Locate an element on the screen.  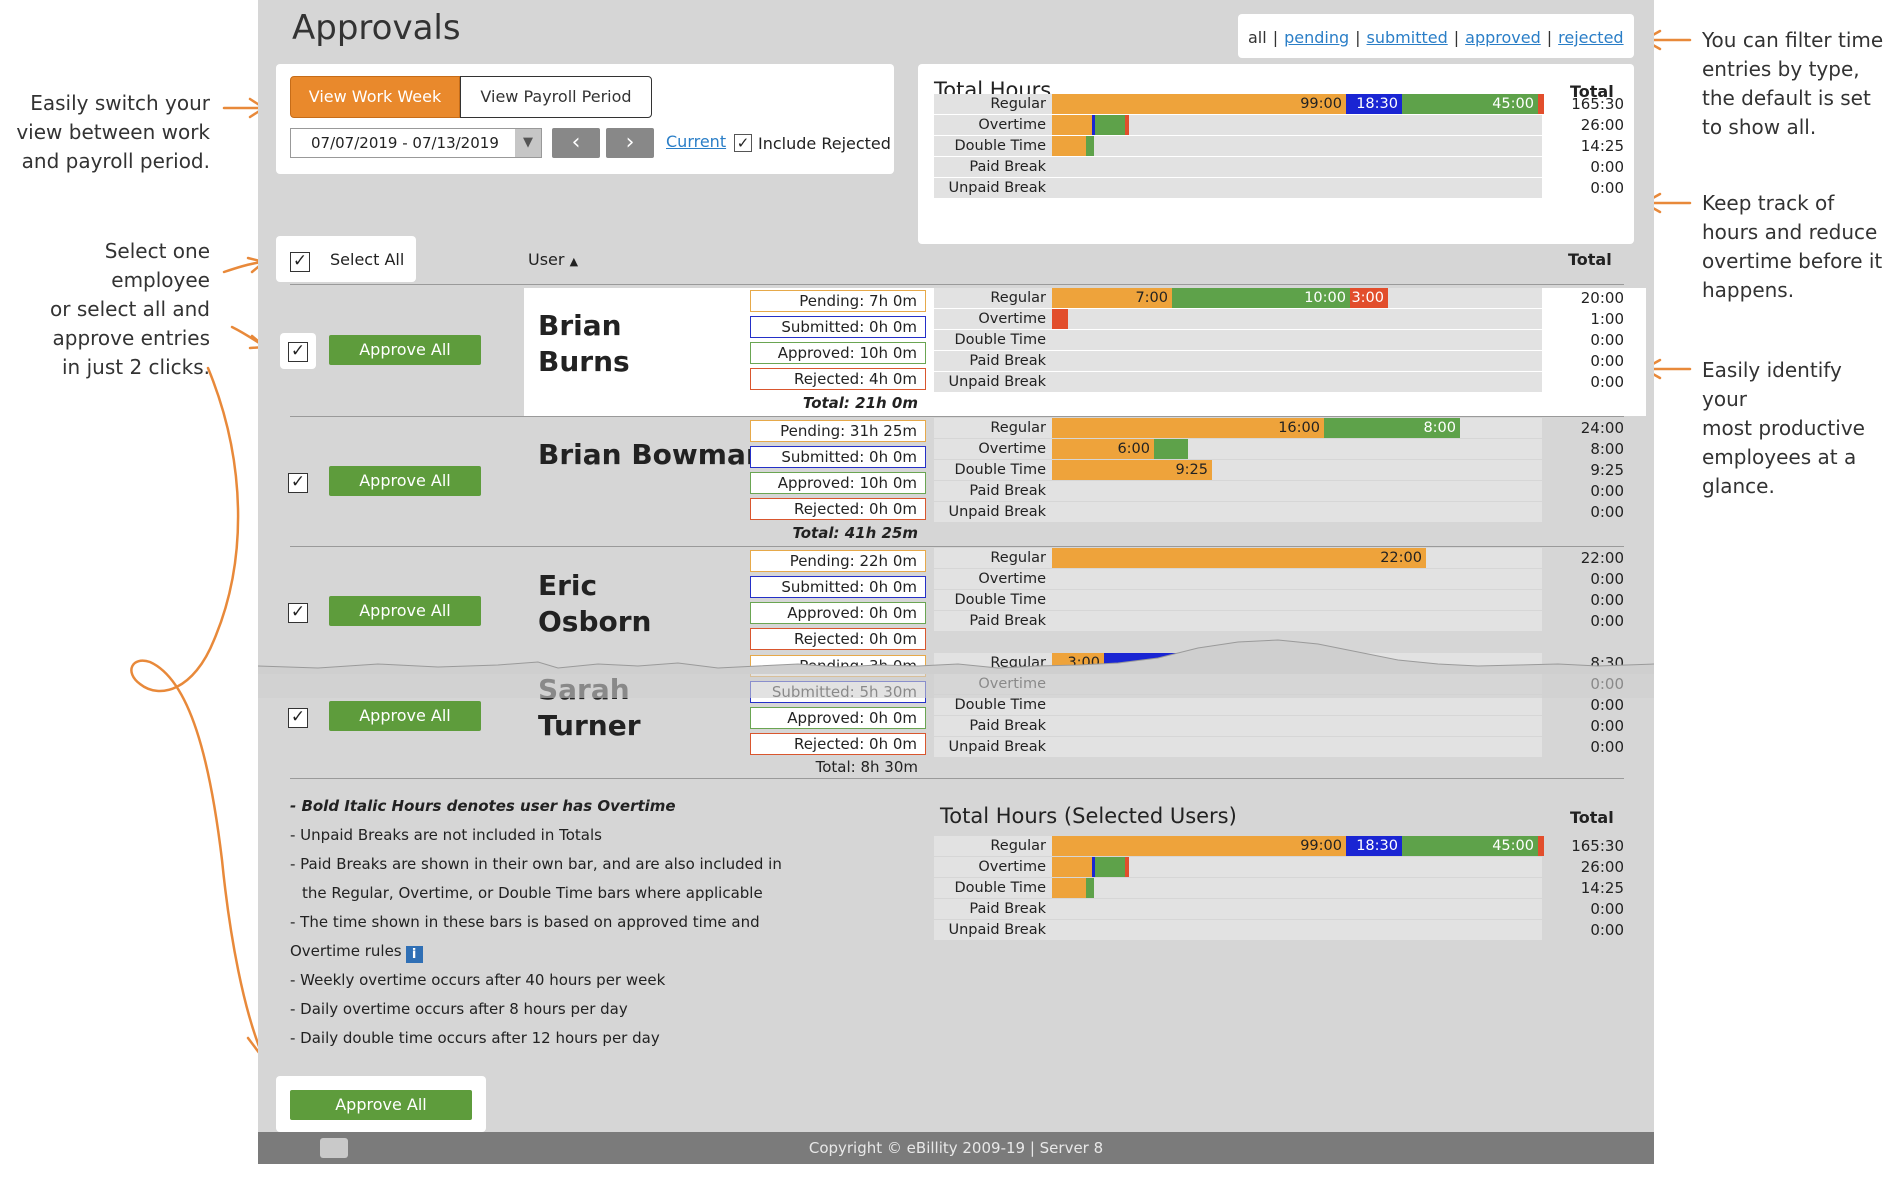
hours-row-total: 20:00 is located at coordinates (1602, 298).